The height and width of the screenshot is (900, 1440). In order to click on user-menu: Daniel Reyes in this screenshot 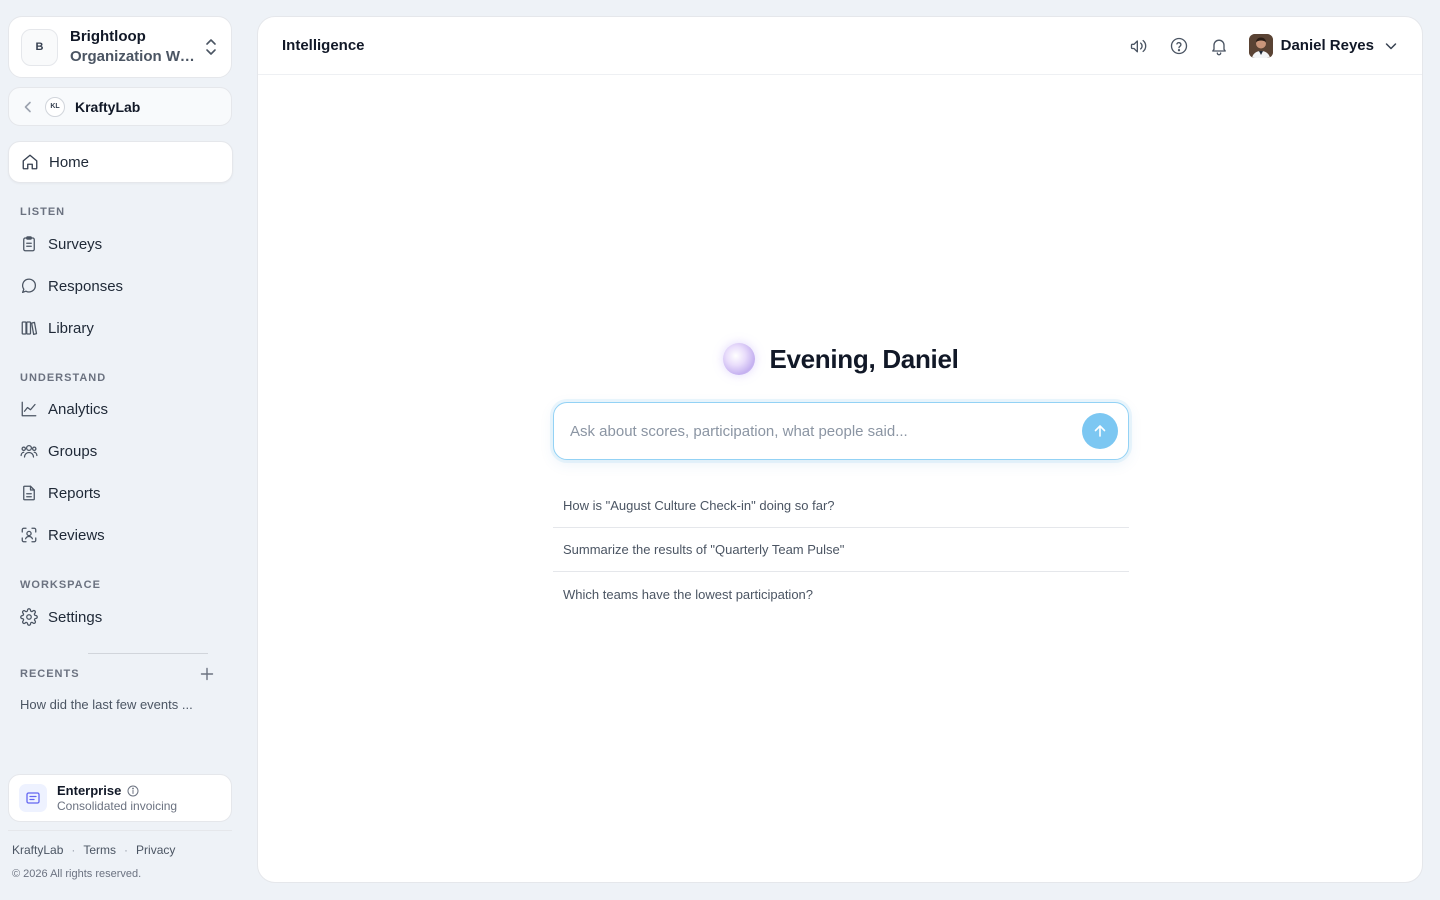, I will do `click(1323, 45)`.